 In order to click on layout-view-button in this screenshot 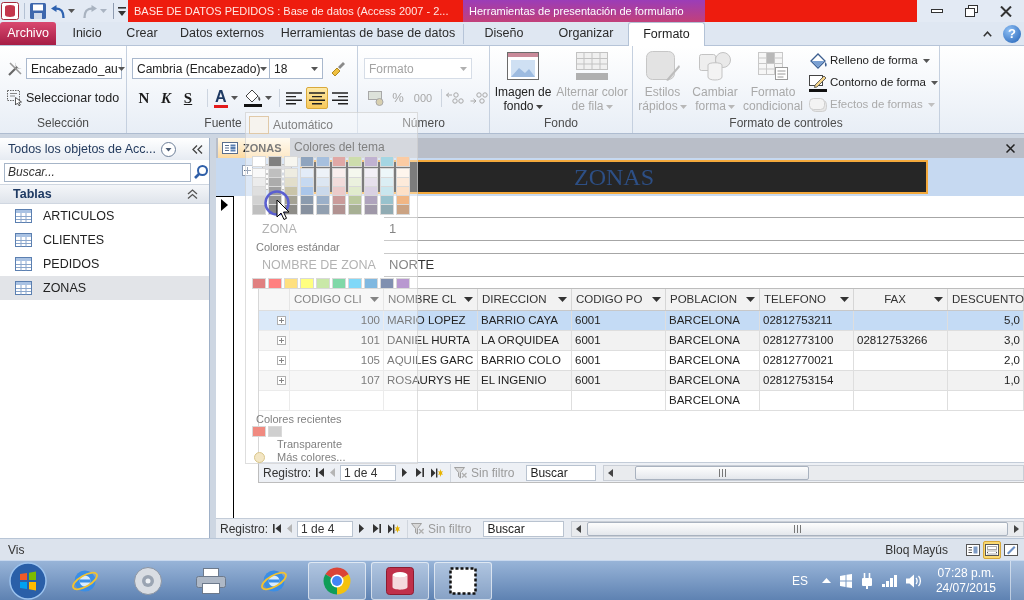, I will do `click(992, 549)`.